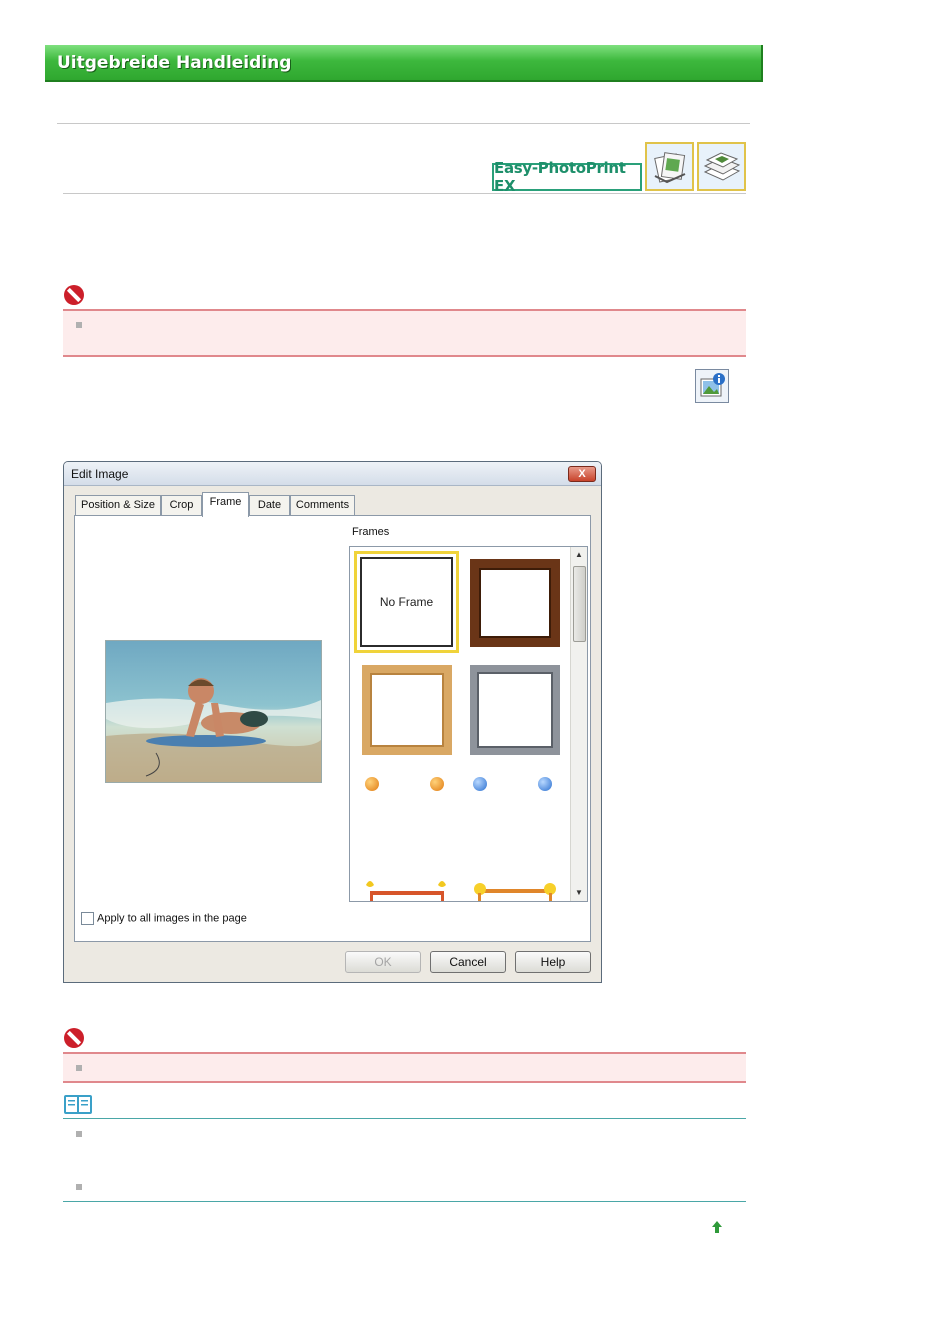  What do you see at coordinates (78, 1104) in the screenshot?
I see `note-book-icon` at bounding box center [78, 1104].